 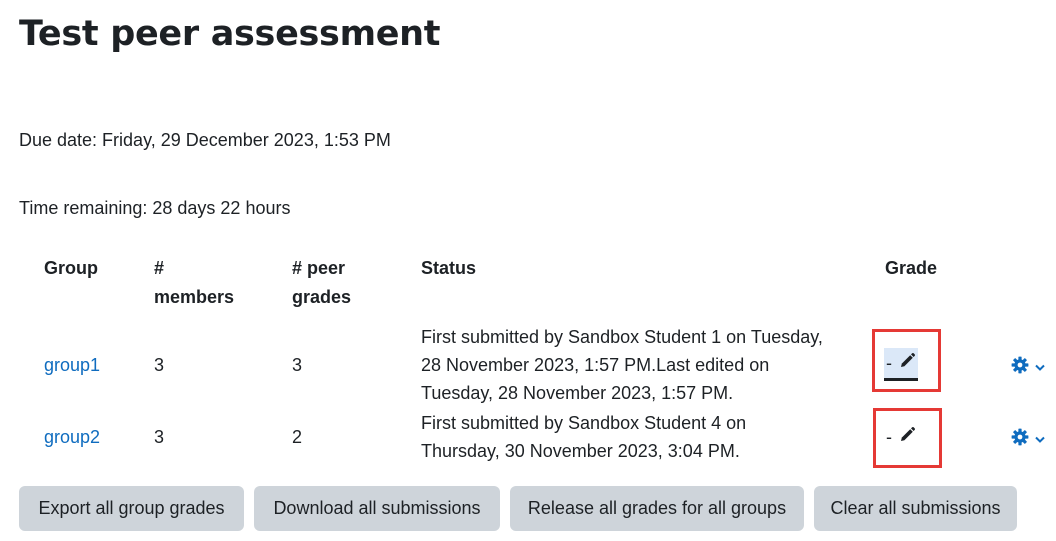 What do you see at coordinates (155, 208) in the screenshot?
I see `time-remaining: Time remaining: 28 days 22 hours` at bounding box center [155, 208].